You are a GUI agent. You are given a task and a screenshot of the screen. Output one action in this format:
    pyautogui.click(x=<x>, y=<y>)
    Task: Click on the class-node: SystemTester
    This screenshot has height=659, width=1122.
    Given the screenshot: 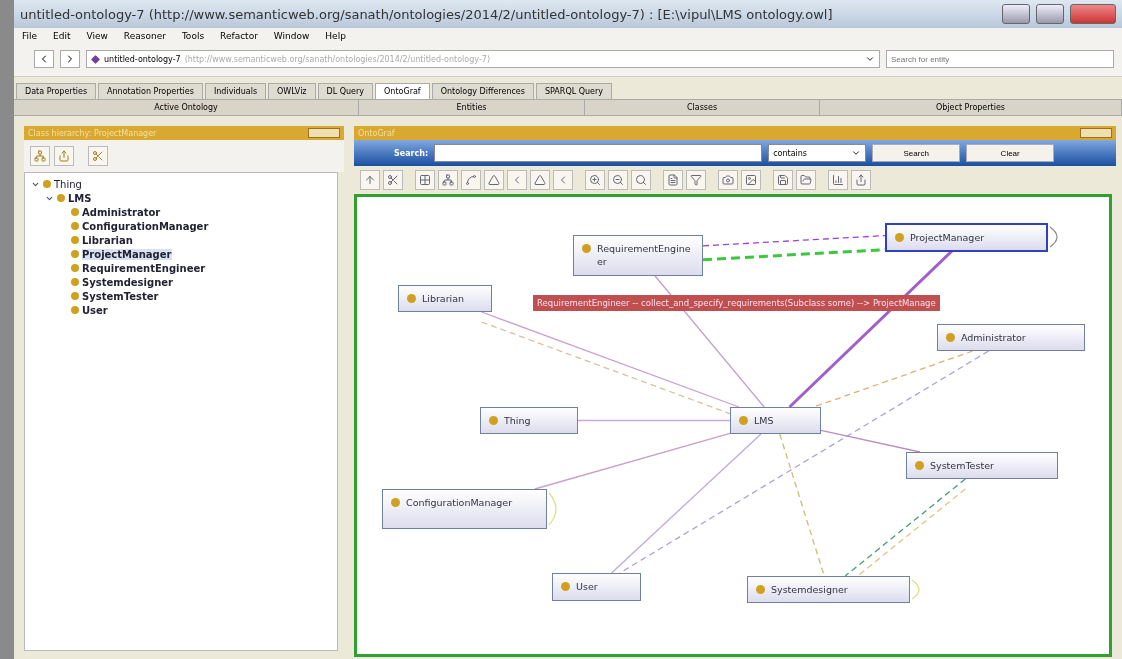 What is the action you would take?
    pyautogui.click(x=982, y=465)
    